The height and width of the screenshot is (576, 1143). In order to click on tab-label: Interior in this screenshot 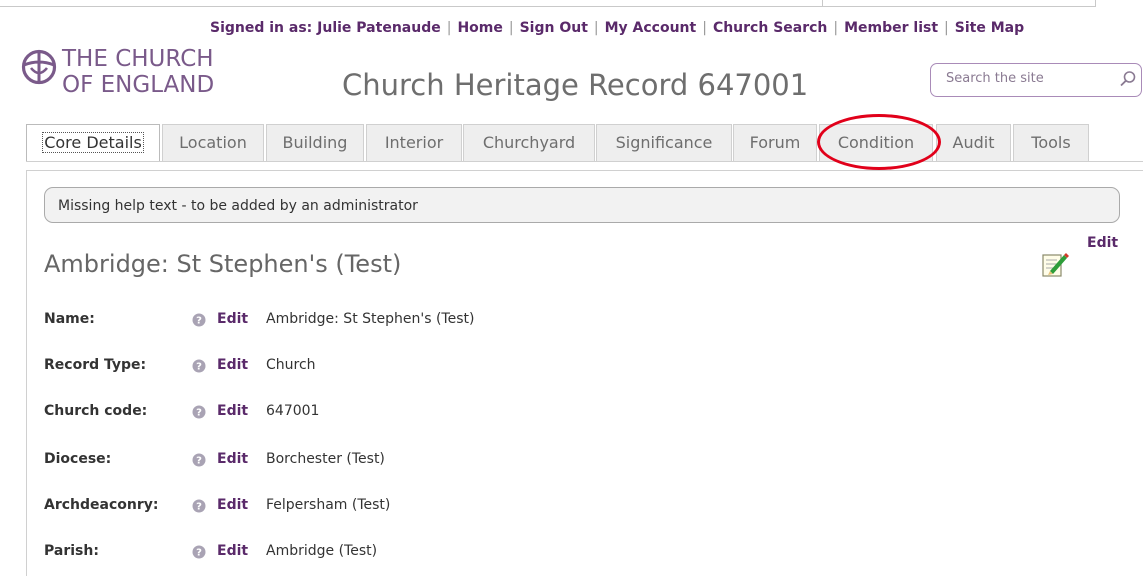, I will do `click(414, 142)`.